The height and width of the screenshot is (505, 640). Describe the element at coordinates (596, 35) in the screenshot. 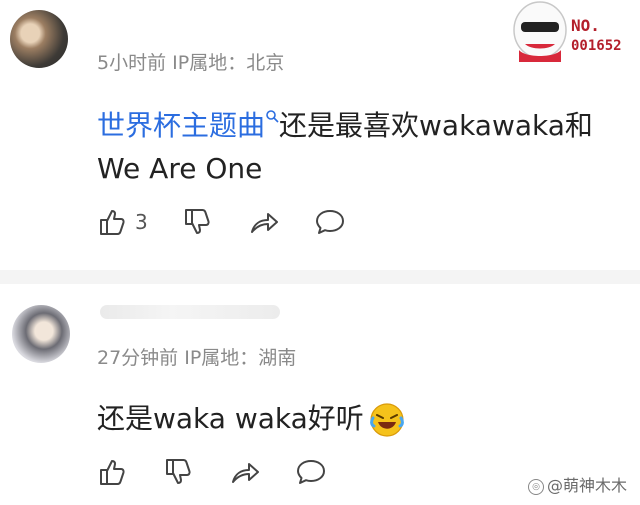

I see `stamp: NO. 001652` at that location.